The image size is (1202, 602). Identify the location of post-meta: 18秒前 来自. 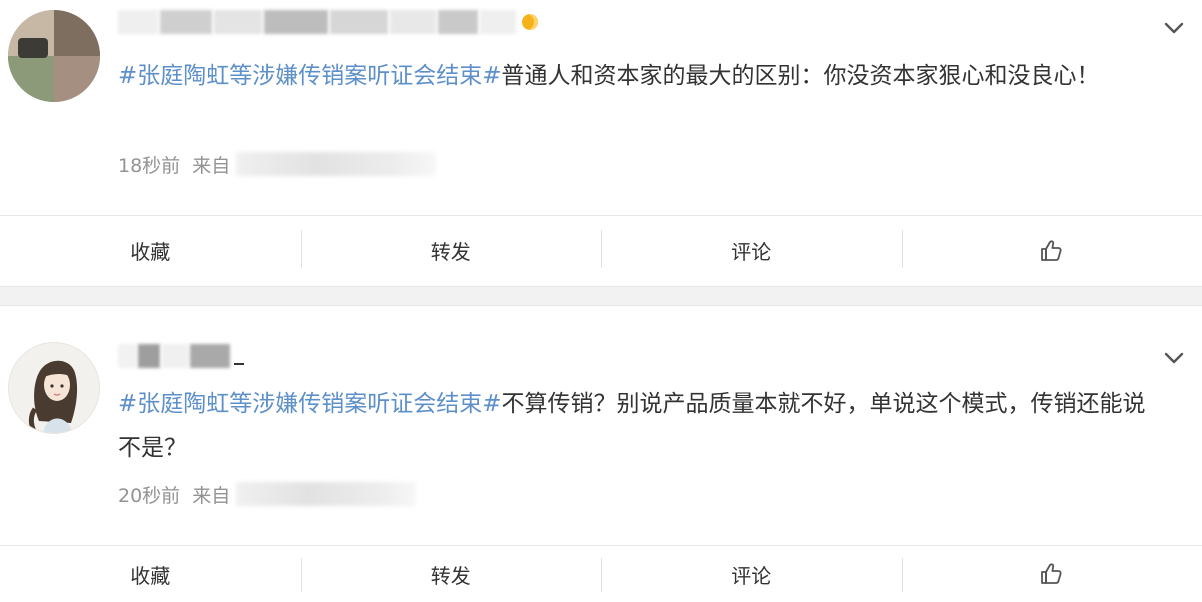
(277, 164).